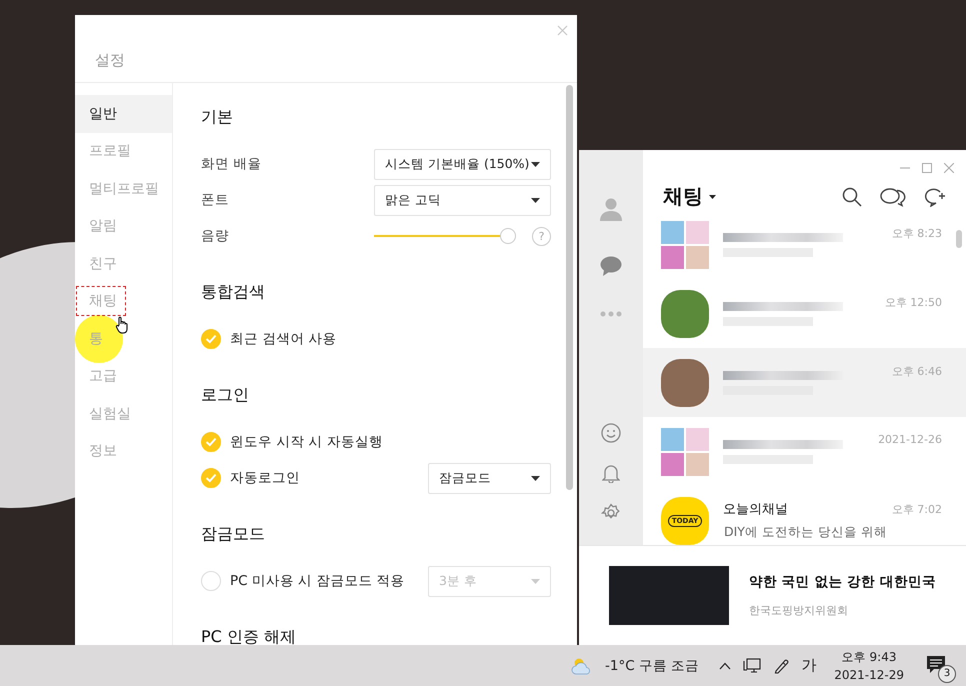 Image resolution: width=966 pixels, height=686 pixels. Describe the element at coordinates (756, 509) in the screenshot. I see `chat-name: 오늘의채널` at that location.